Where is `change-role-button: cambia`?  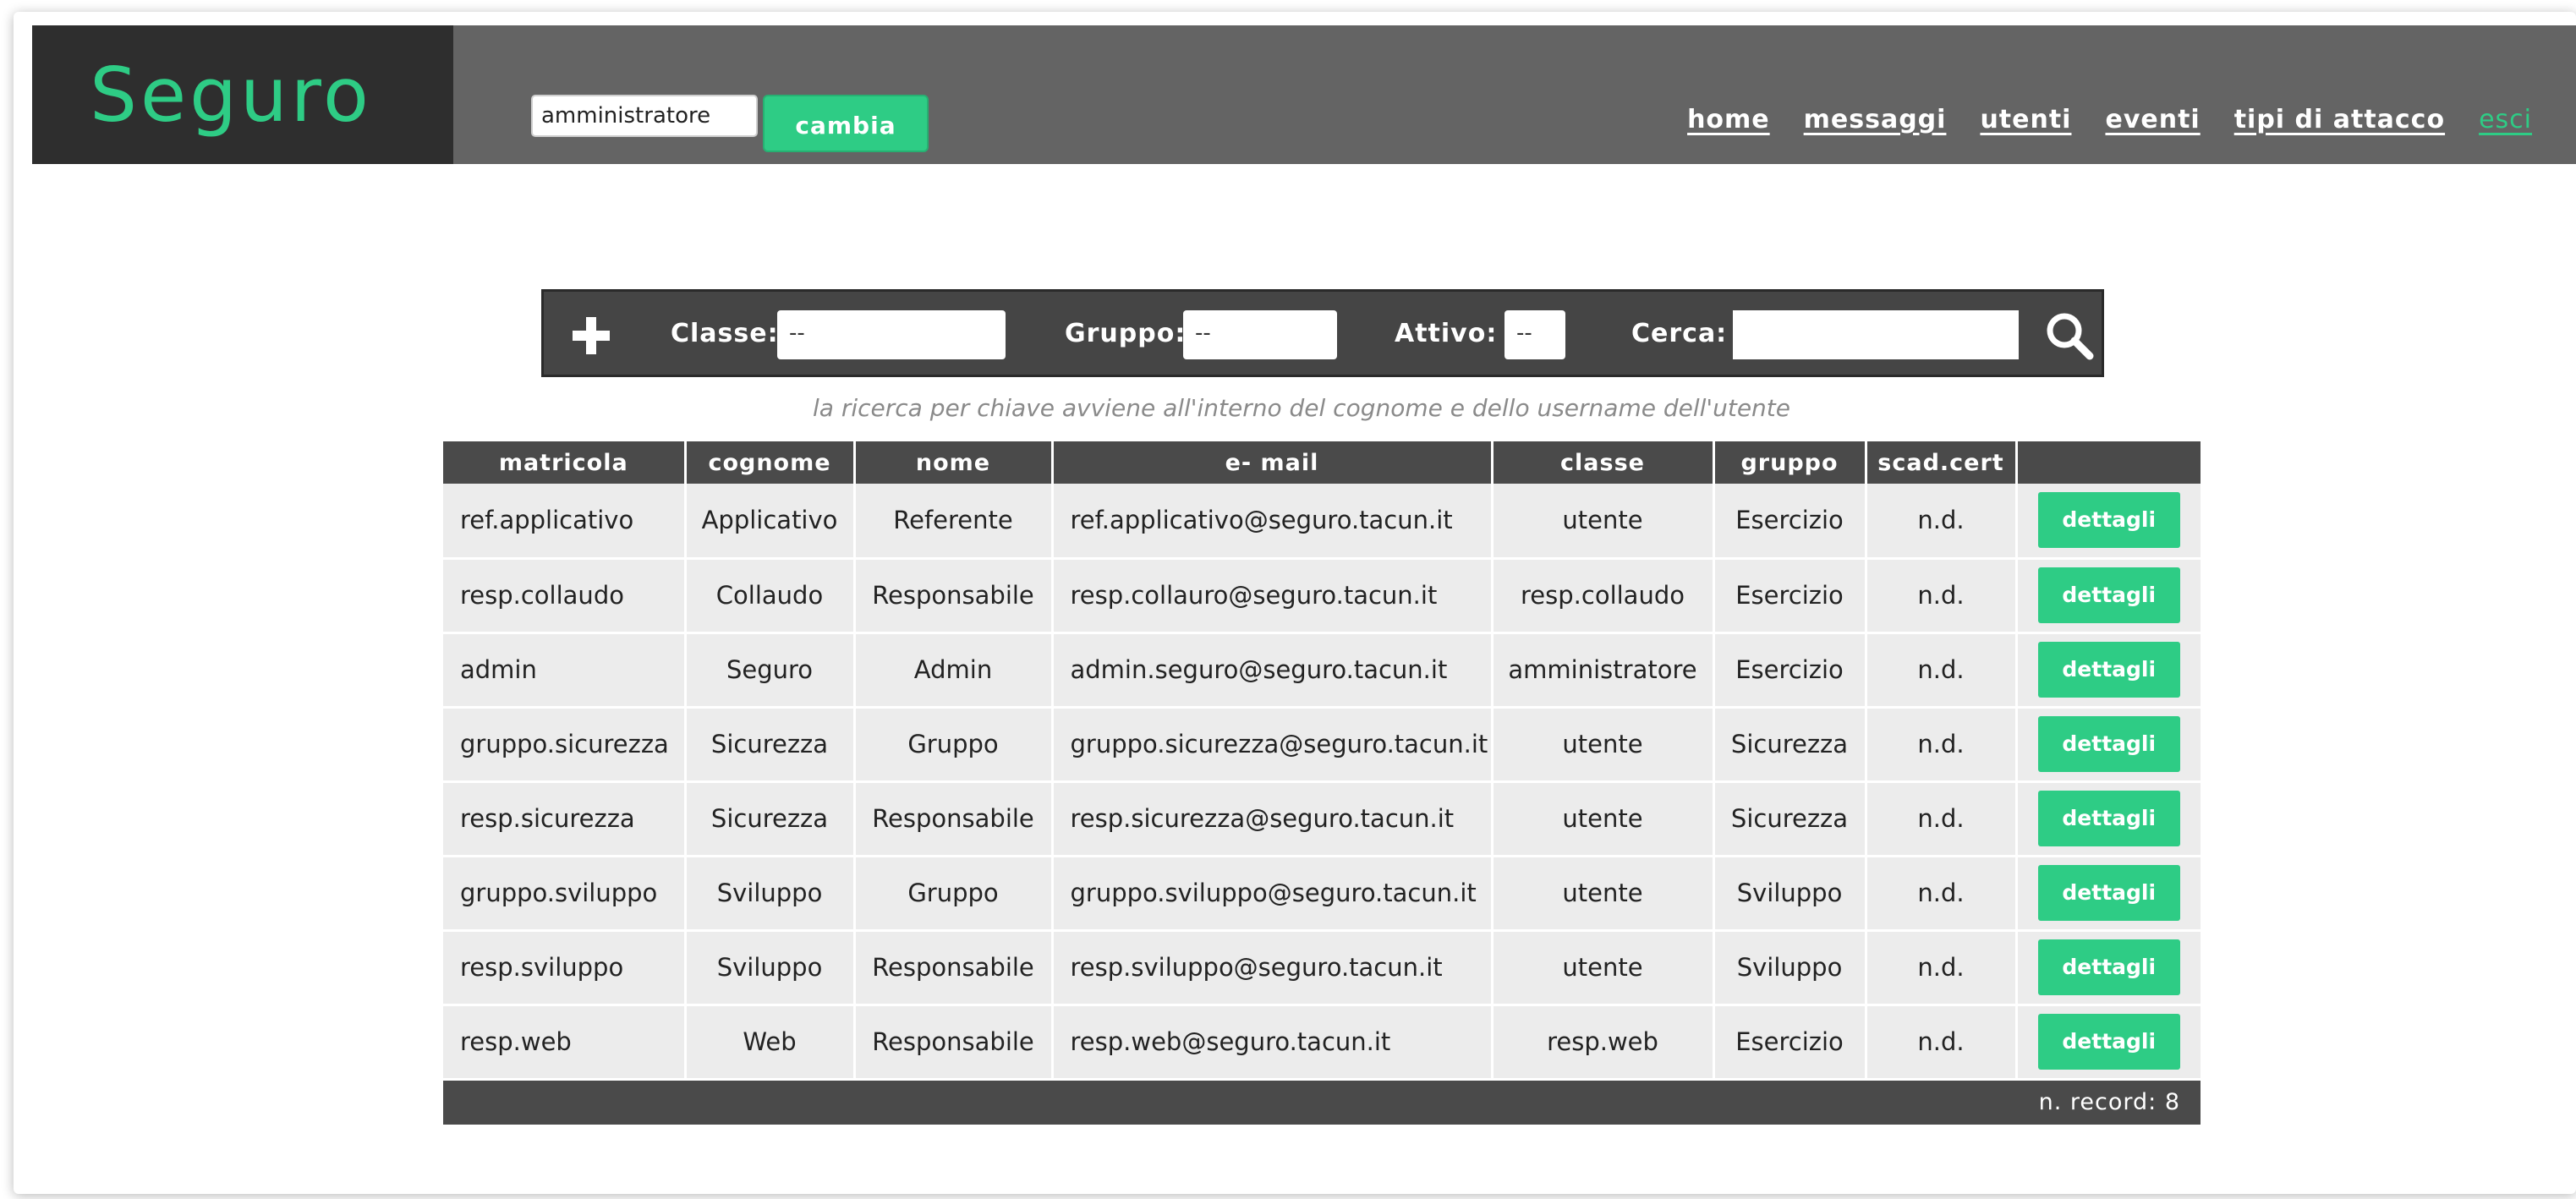
change-role-button: cambia is located at coordinates (846, 124).